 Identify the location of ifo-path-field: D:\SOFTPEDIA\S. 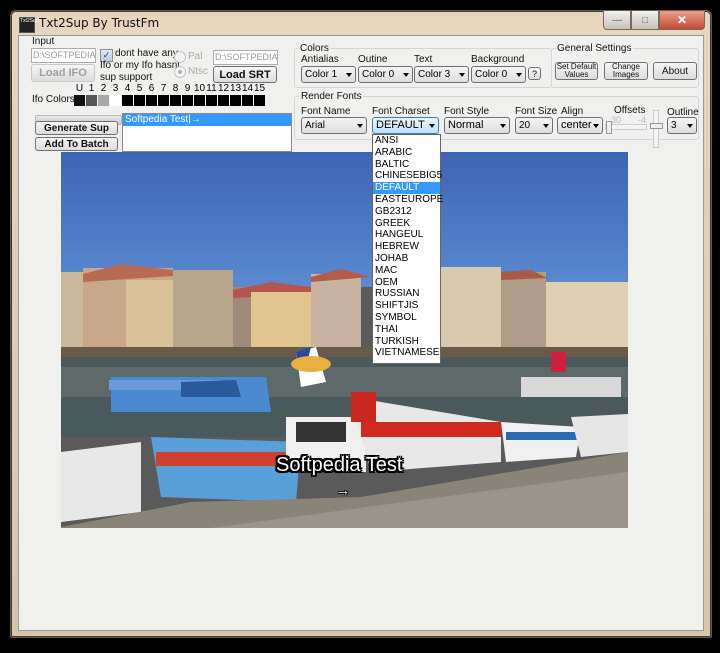
(63, 55).